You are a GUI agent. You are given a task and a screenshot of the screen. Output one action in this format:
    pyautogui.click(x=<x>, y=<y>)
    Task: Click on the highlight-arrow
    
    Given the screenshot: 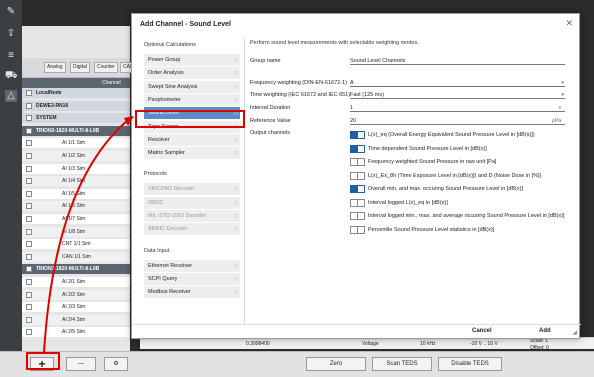 What is the action you would take?
    pyautogui.click(x=88, y=234)
    